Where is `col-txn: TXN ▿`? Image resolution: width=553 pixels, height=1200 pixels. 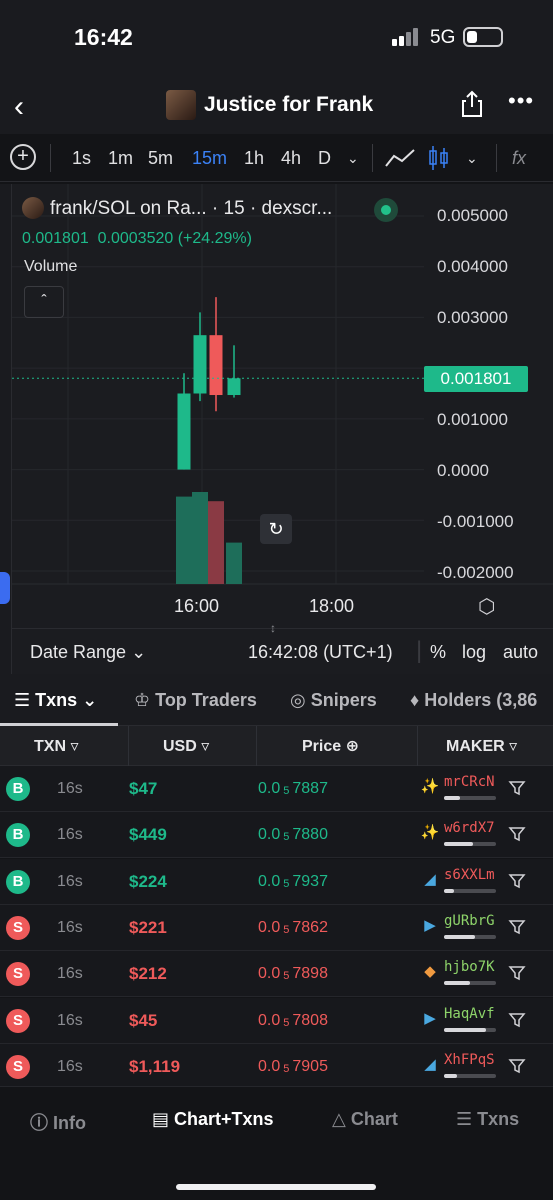
col-txn: TXN ▿ is located at coordinates (56, 746).